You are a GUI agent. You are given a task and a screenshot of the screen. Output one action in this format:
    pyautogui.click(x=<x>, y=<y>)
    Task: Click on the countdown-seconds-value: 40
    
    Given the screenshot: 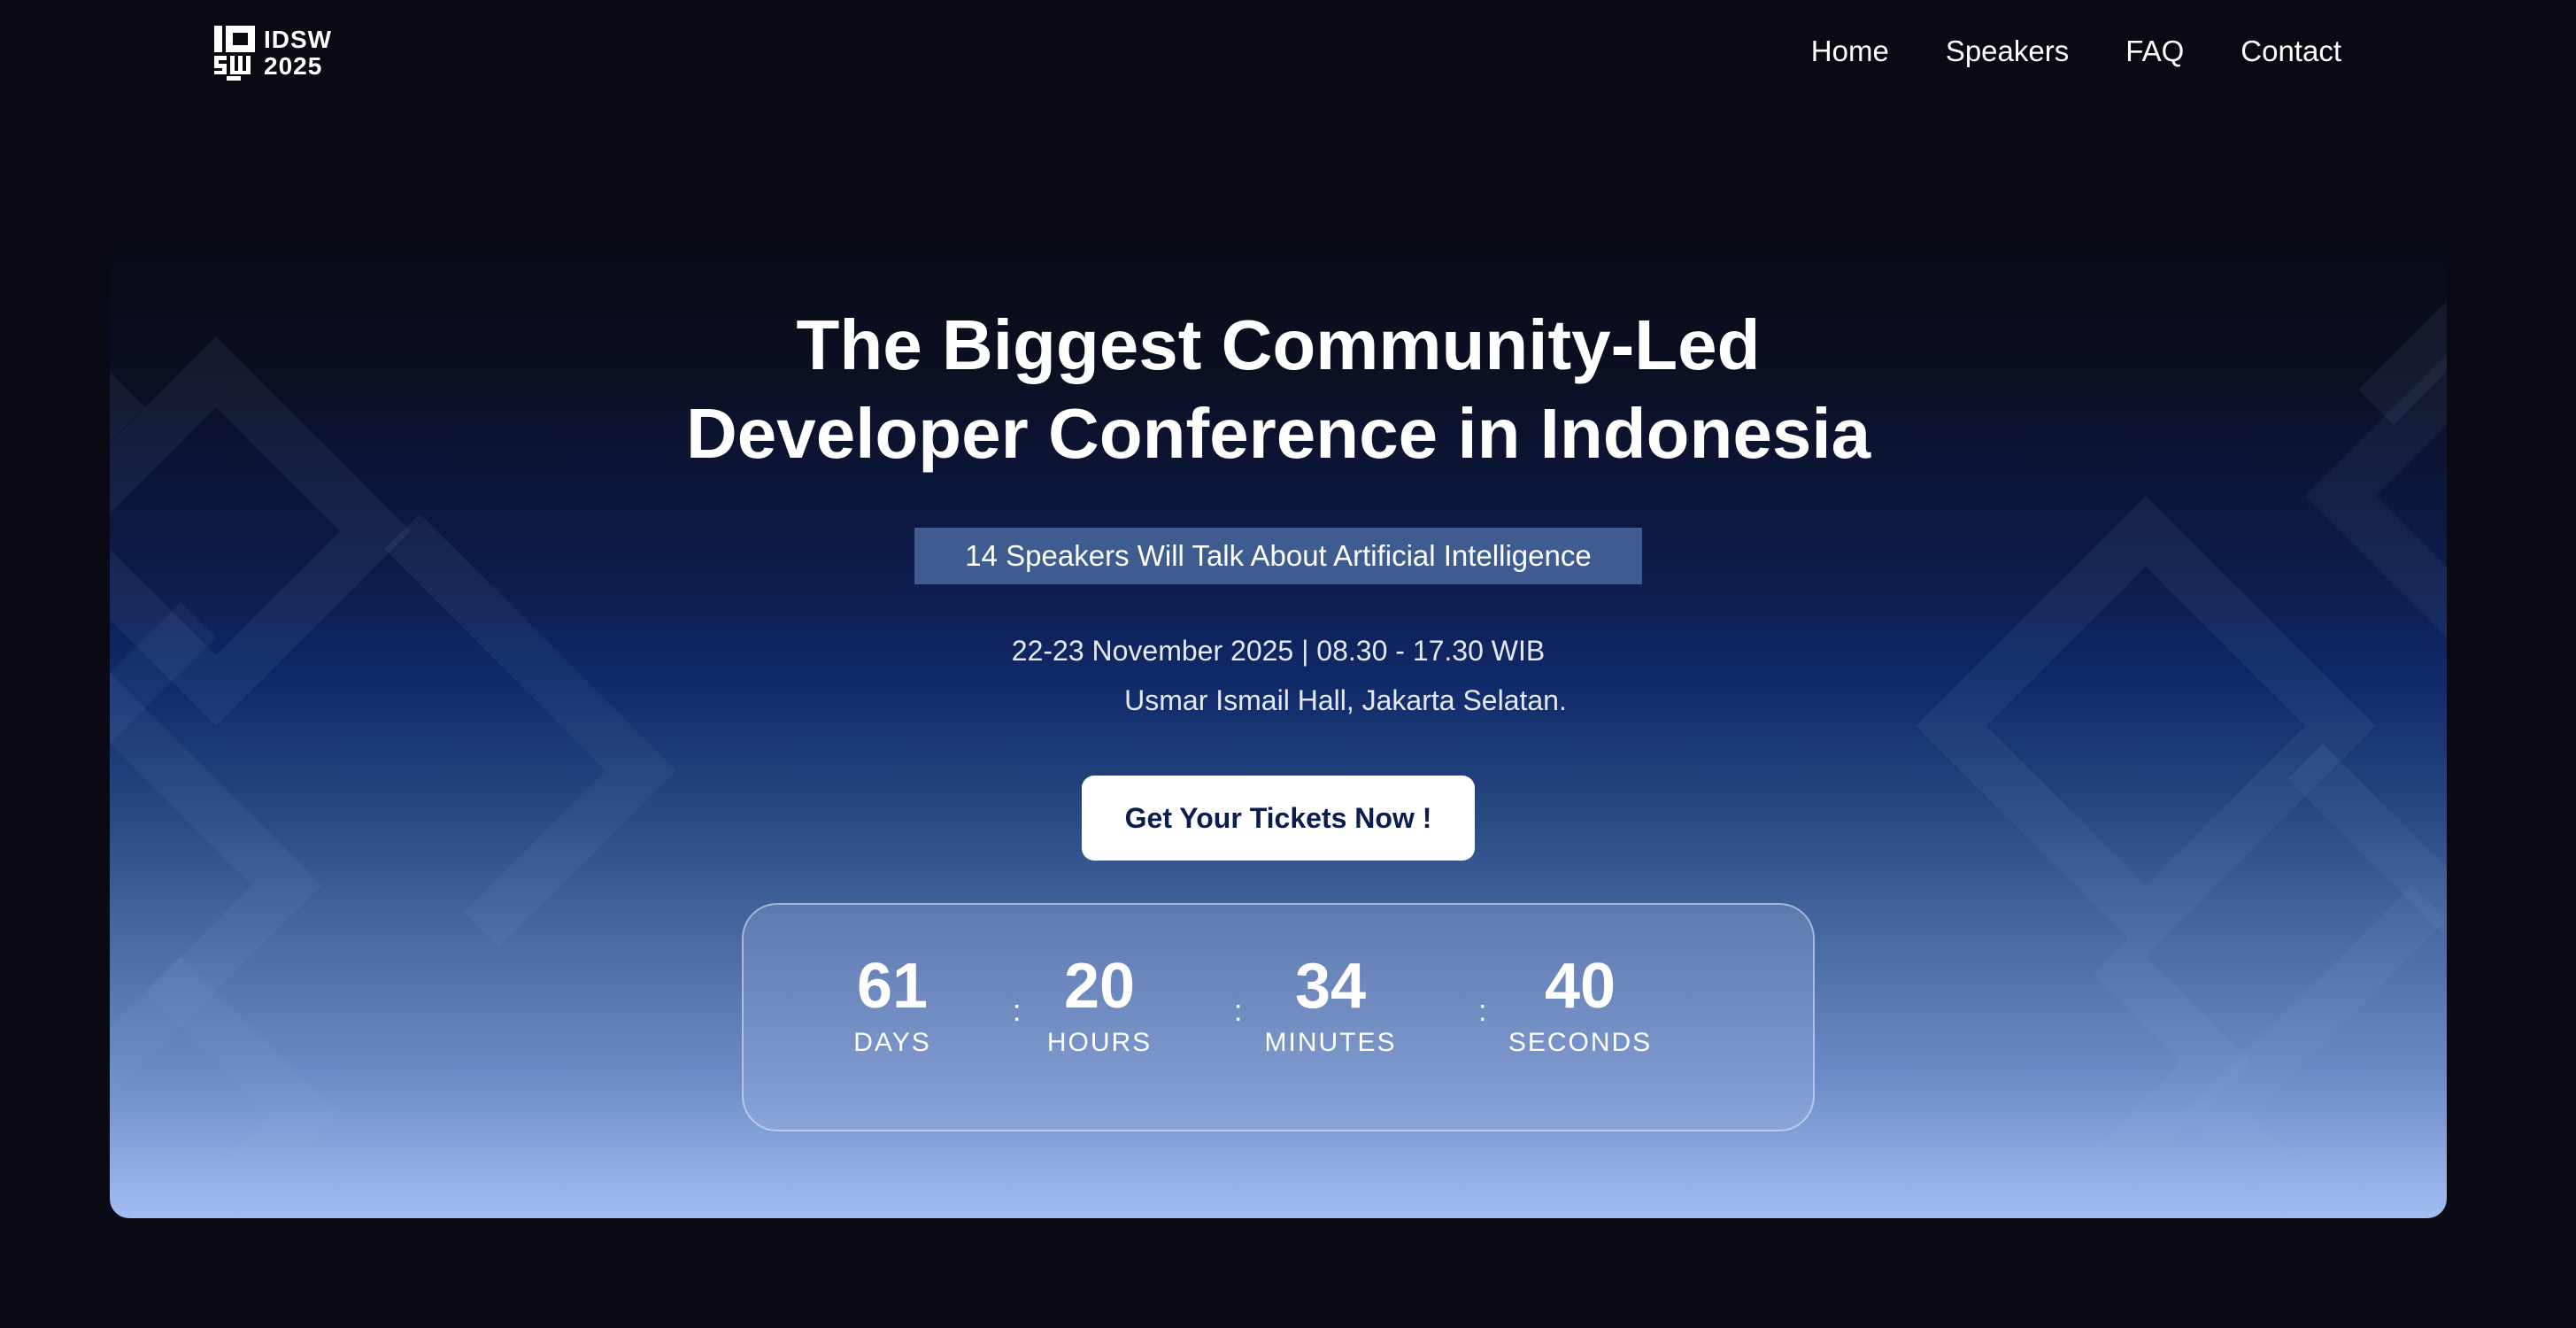 What is the action you would take?
    pyautogui.click(x=1580, y=986)
    